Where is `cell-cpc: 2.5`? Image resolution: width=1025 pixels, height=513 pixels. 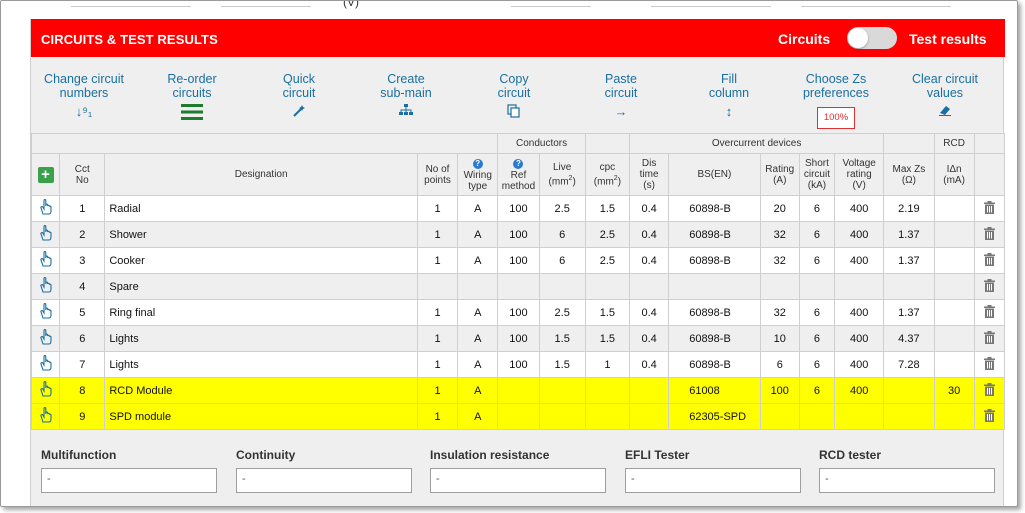 cell-cpc: 2.5 is located at coordinates (607, 260).